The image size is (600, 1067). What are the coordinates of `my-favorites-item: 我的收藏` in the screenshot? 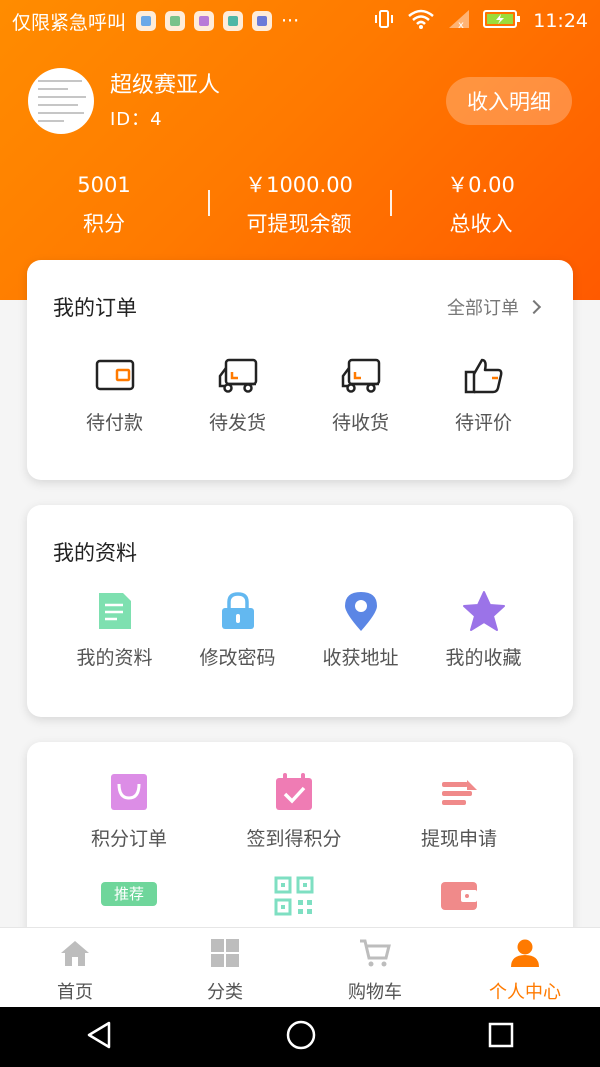 It's located at (483, 629).